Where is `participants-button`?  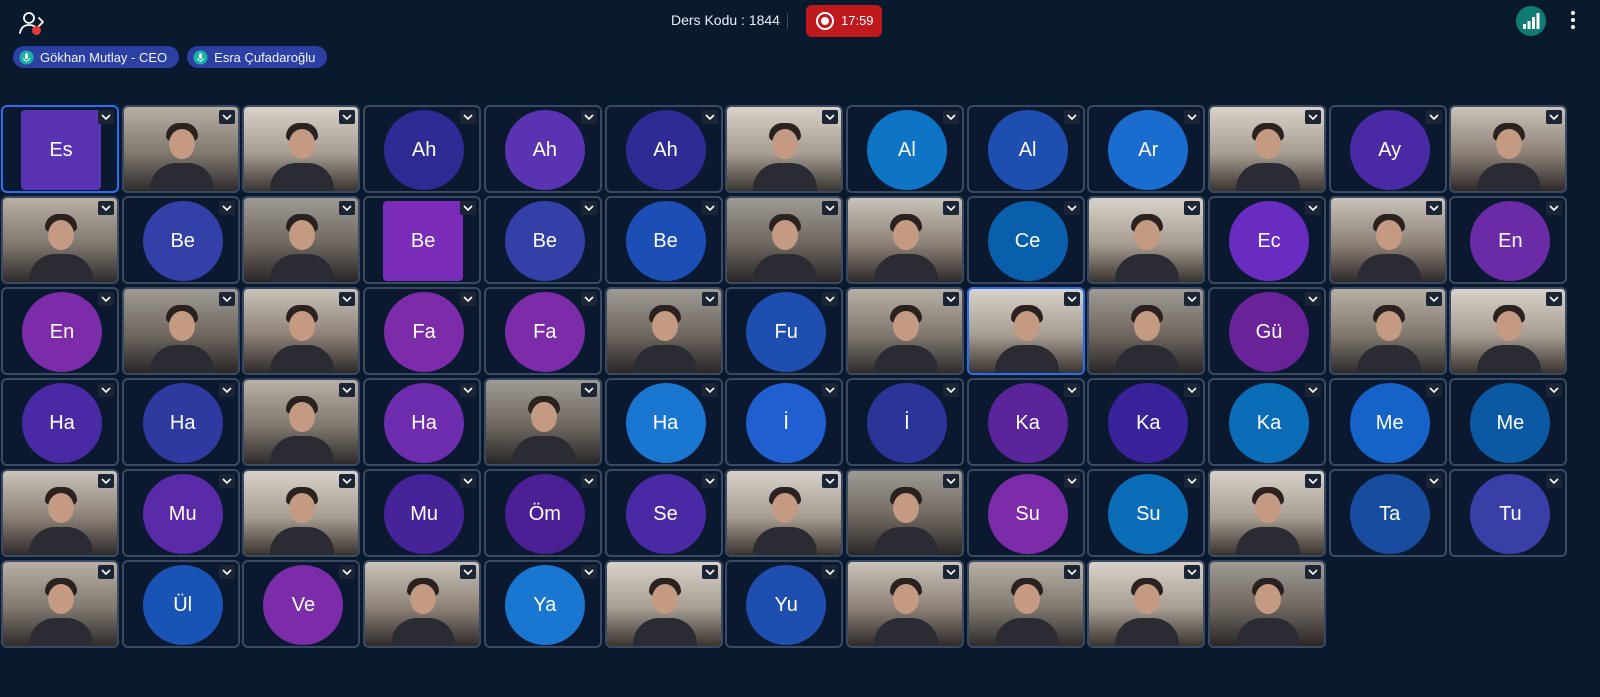
participants-button is located at coordinates (32, 23).